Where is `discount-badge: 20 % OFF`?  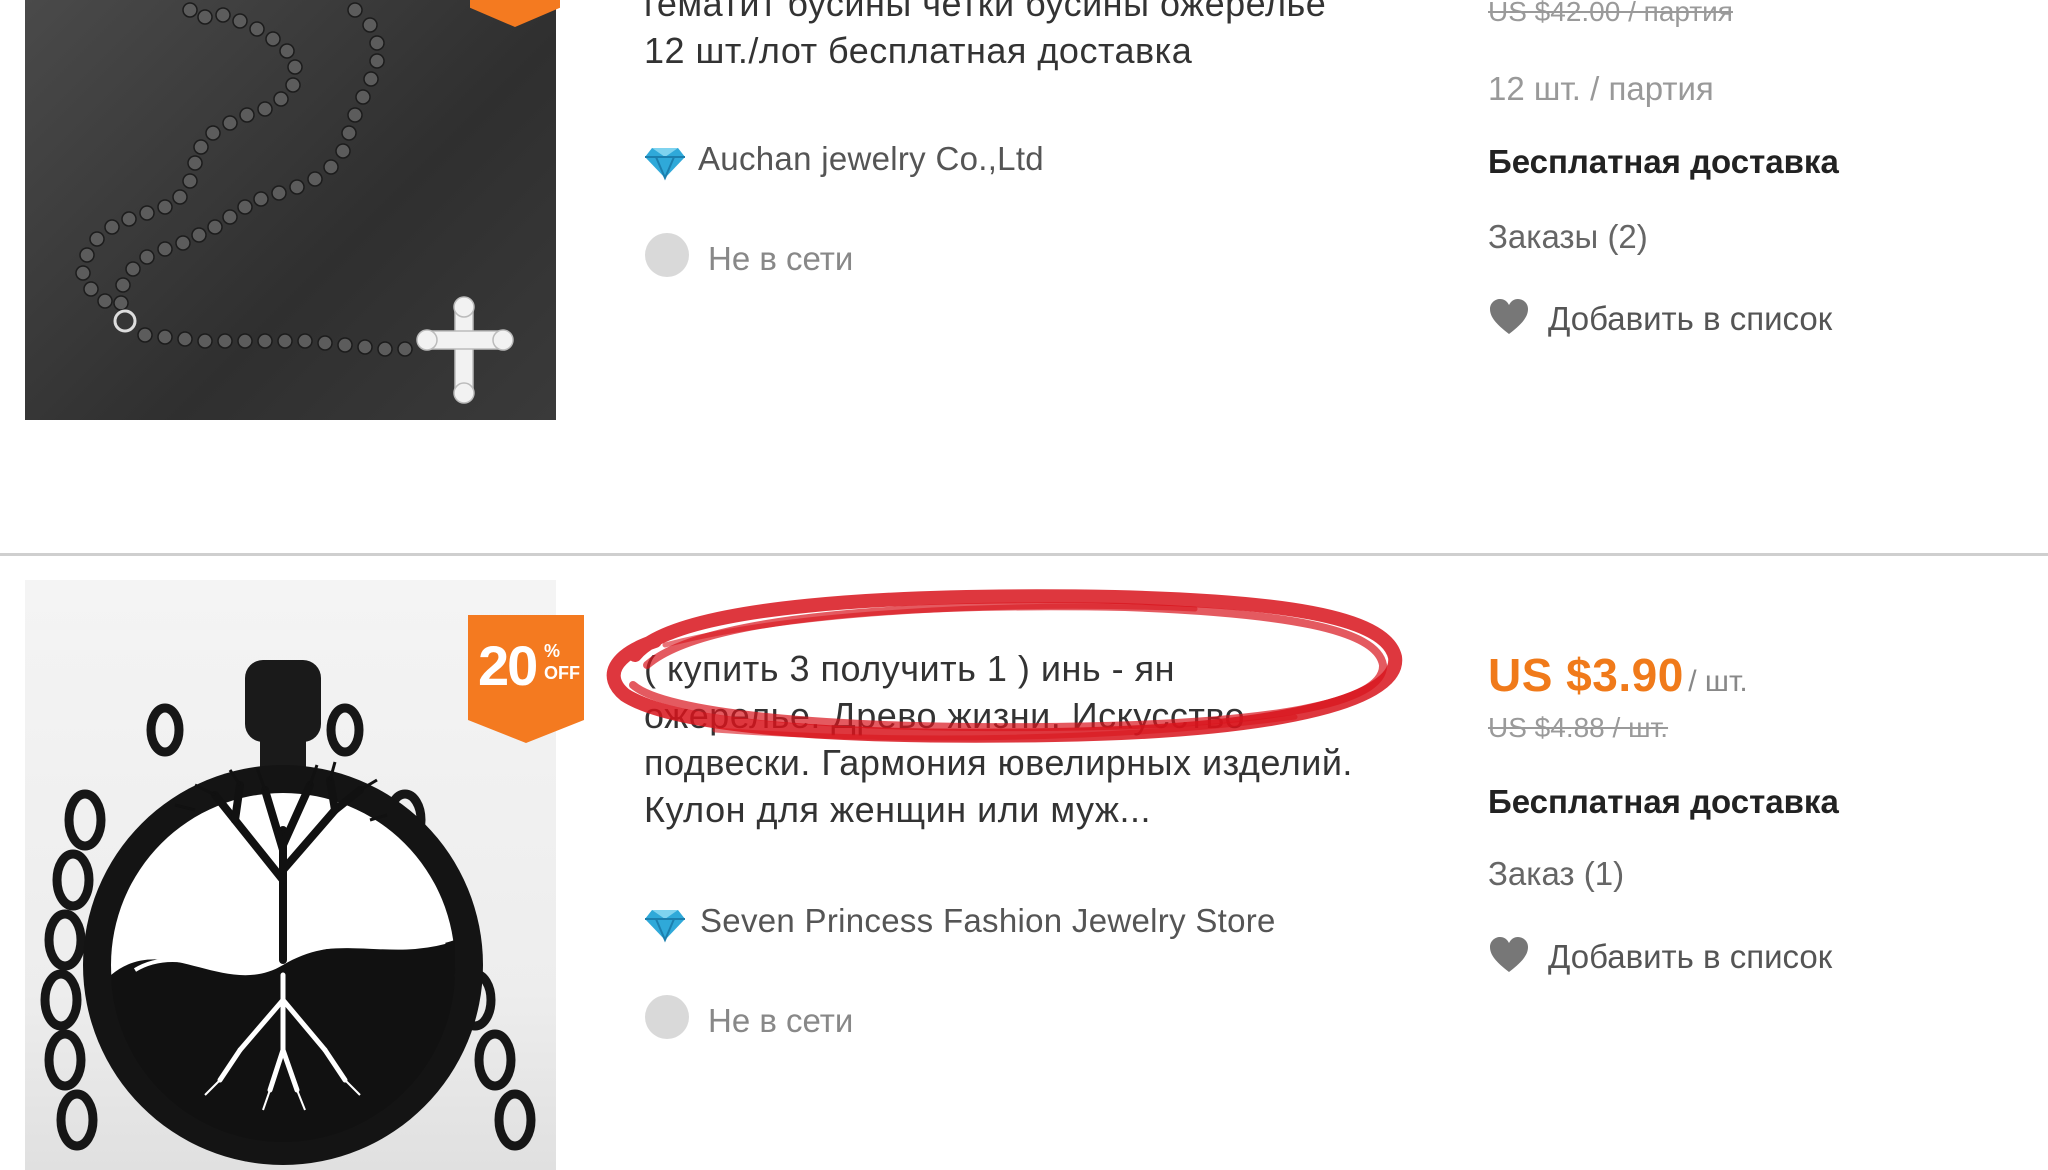
discount-badge: 20 % OFF is located at coordinates (526, 679).